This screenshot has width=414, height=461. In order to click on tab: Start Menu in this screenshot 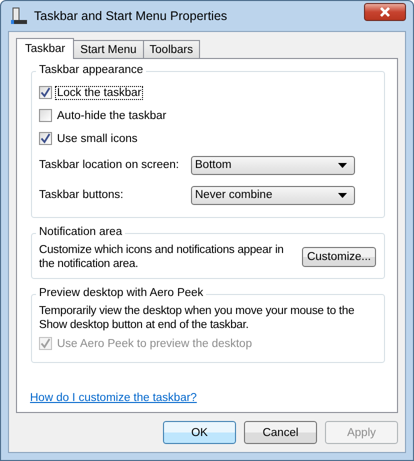, I will do `click(108, 49)`.